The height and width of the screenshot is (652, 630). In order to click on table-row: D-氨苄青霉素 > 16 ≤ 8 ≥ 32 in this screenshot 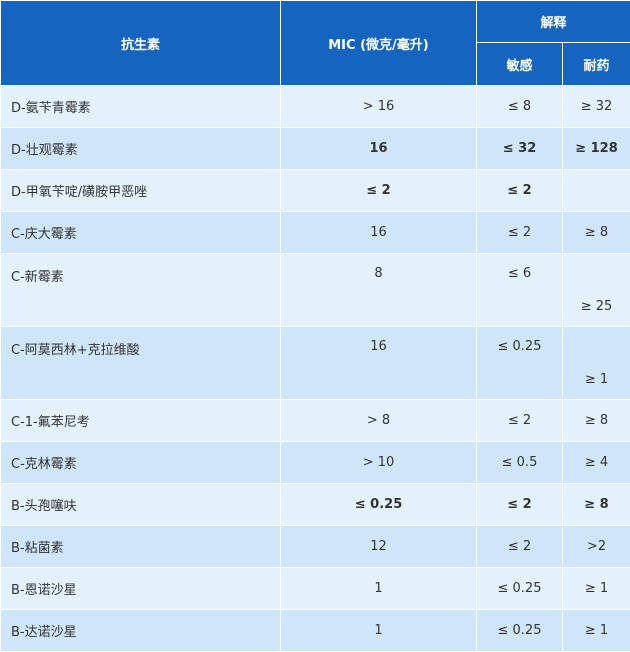, I will do `click(315, 107)`.